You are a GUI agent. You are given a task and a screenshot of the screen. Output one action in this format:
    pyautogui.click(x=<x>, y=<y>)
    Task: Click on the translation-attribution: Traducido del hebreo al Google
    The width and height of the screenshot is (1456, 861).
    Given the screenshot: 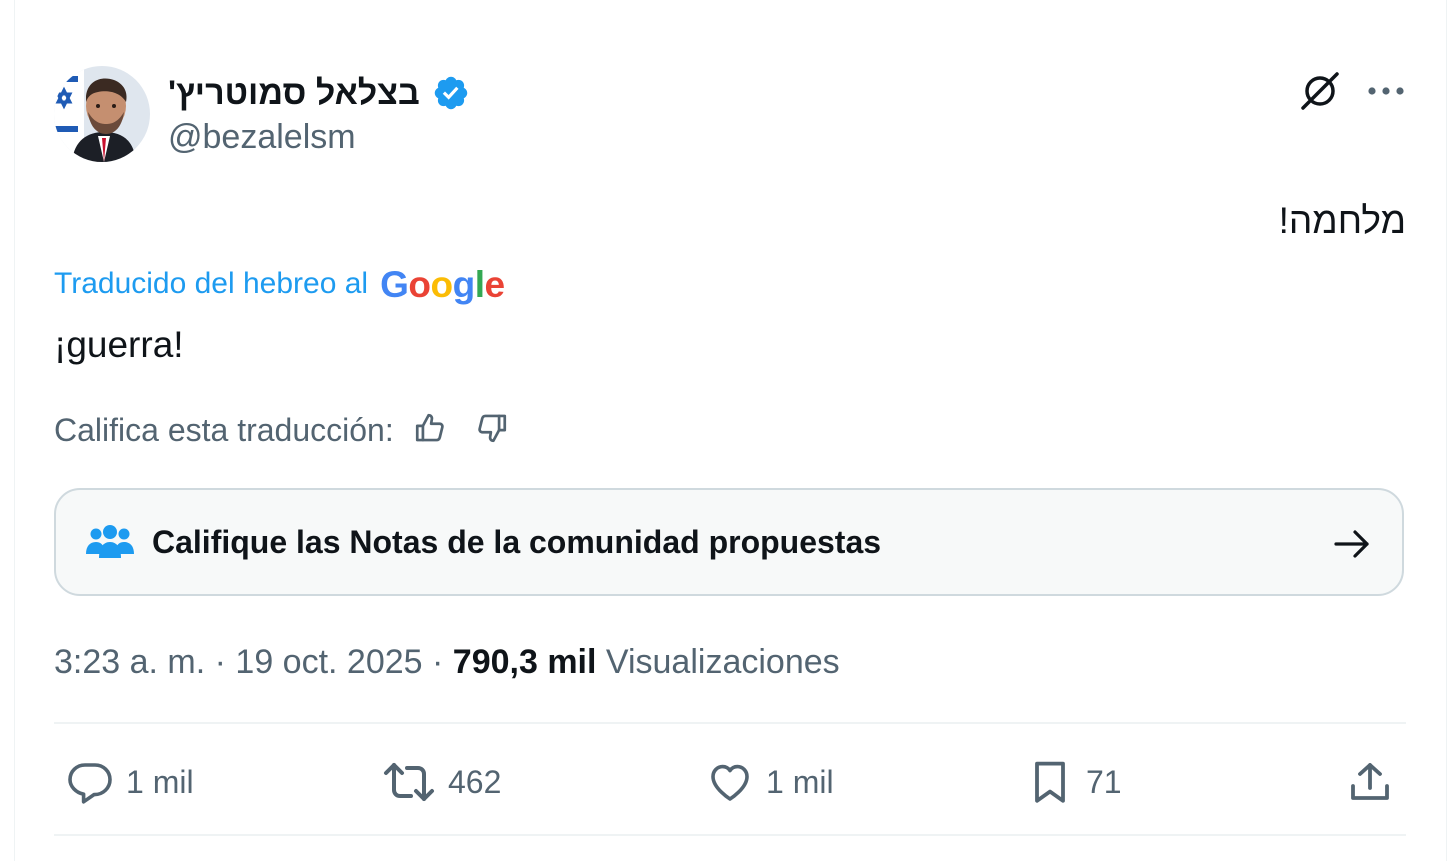 What is the action you would take?
    pyautogui.click(x=279, y=284)
    